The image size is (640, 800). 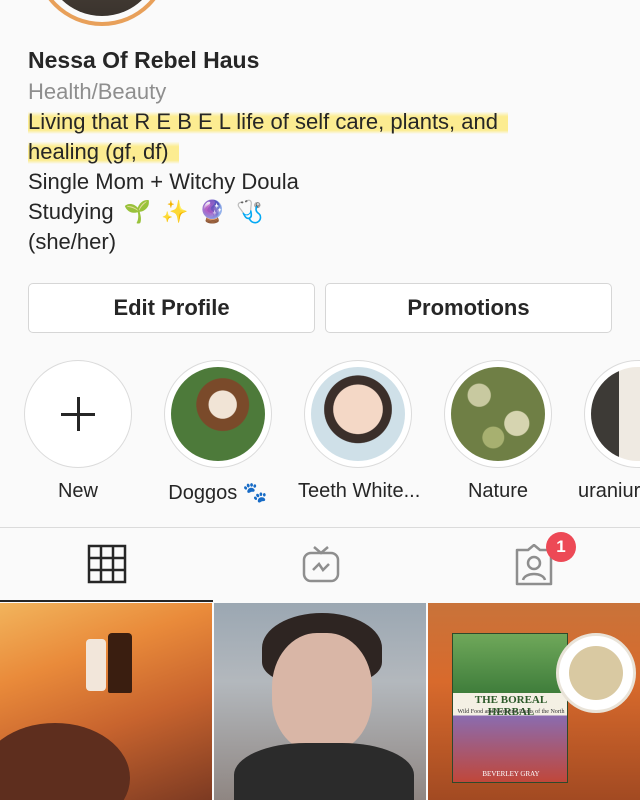 What do you see at coordinates (596, 673) in the screenshot?
I see `tea-mug` at bounding box center [596, 673].